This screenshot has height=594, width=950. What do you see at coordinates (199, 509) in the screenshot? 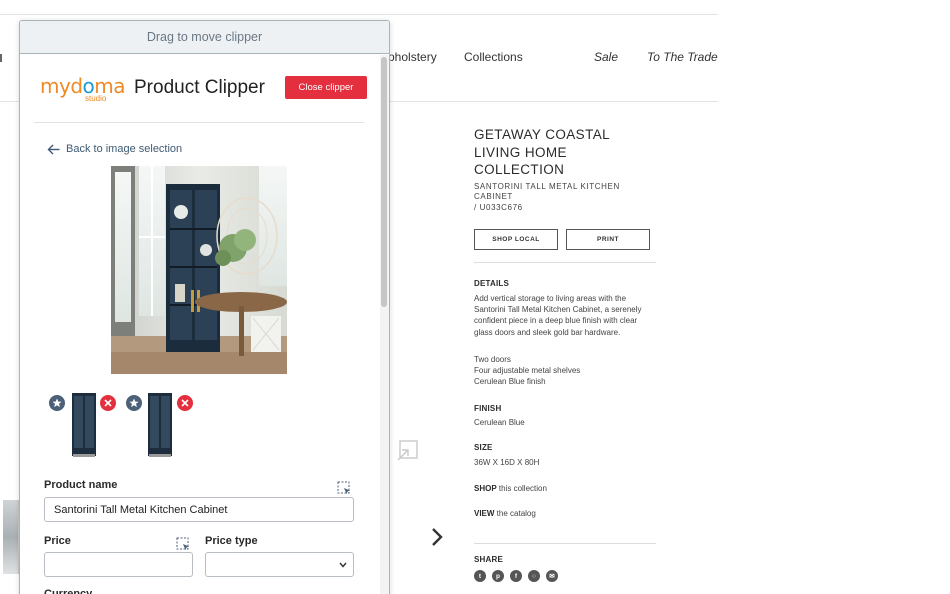
I see `product-name-input` at bounding box center [199, 509].